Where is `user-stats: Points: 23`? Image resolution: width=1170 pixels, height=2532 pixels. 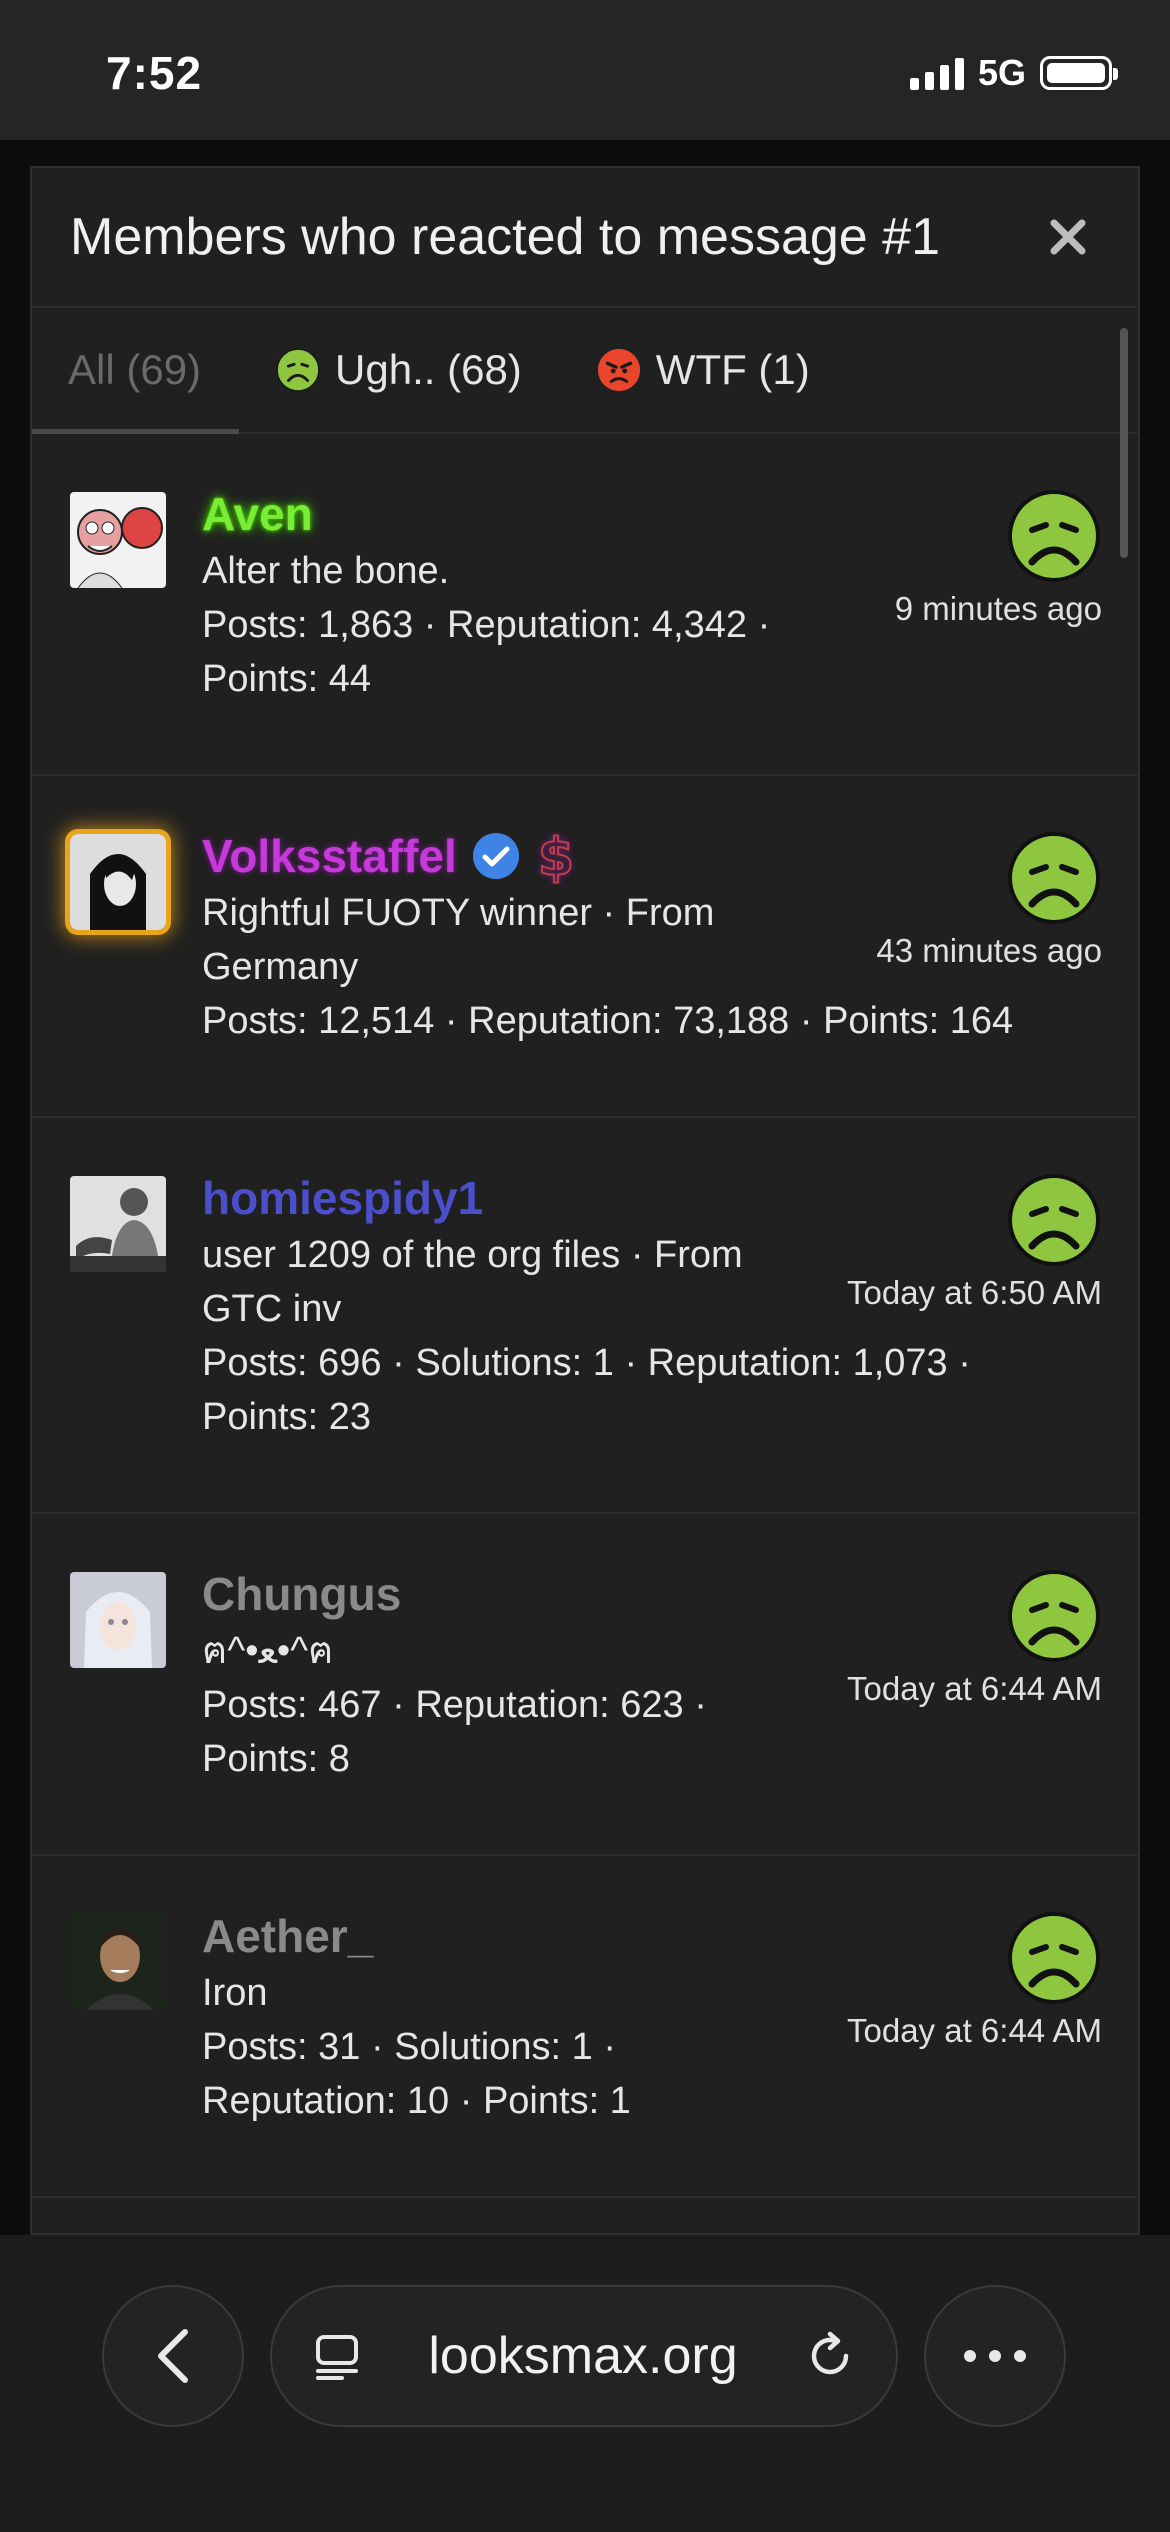 user-stats: Points: 23 is located at coordinates (286, 1417).